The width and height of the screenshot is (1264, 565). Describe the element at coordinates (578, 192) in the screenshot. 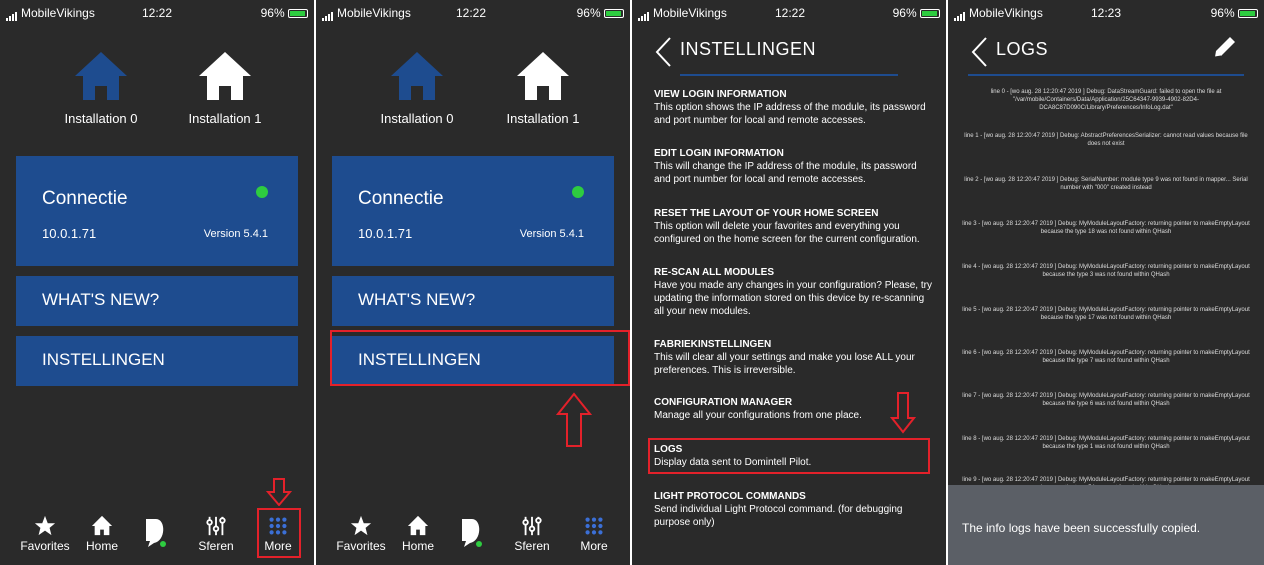

I see `status-dot` at that location.